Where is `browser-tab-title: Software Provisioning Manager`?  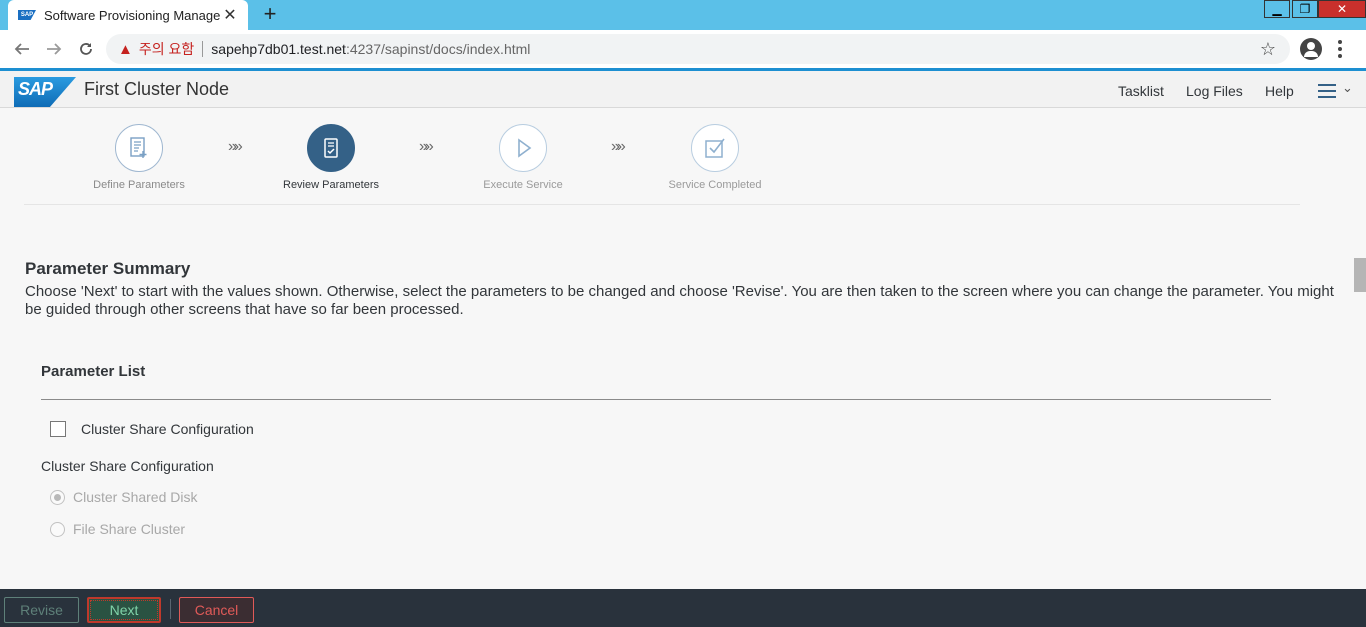
browser-tab-title: Software Provisioning Manager is located at coordinates (132, 15).